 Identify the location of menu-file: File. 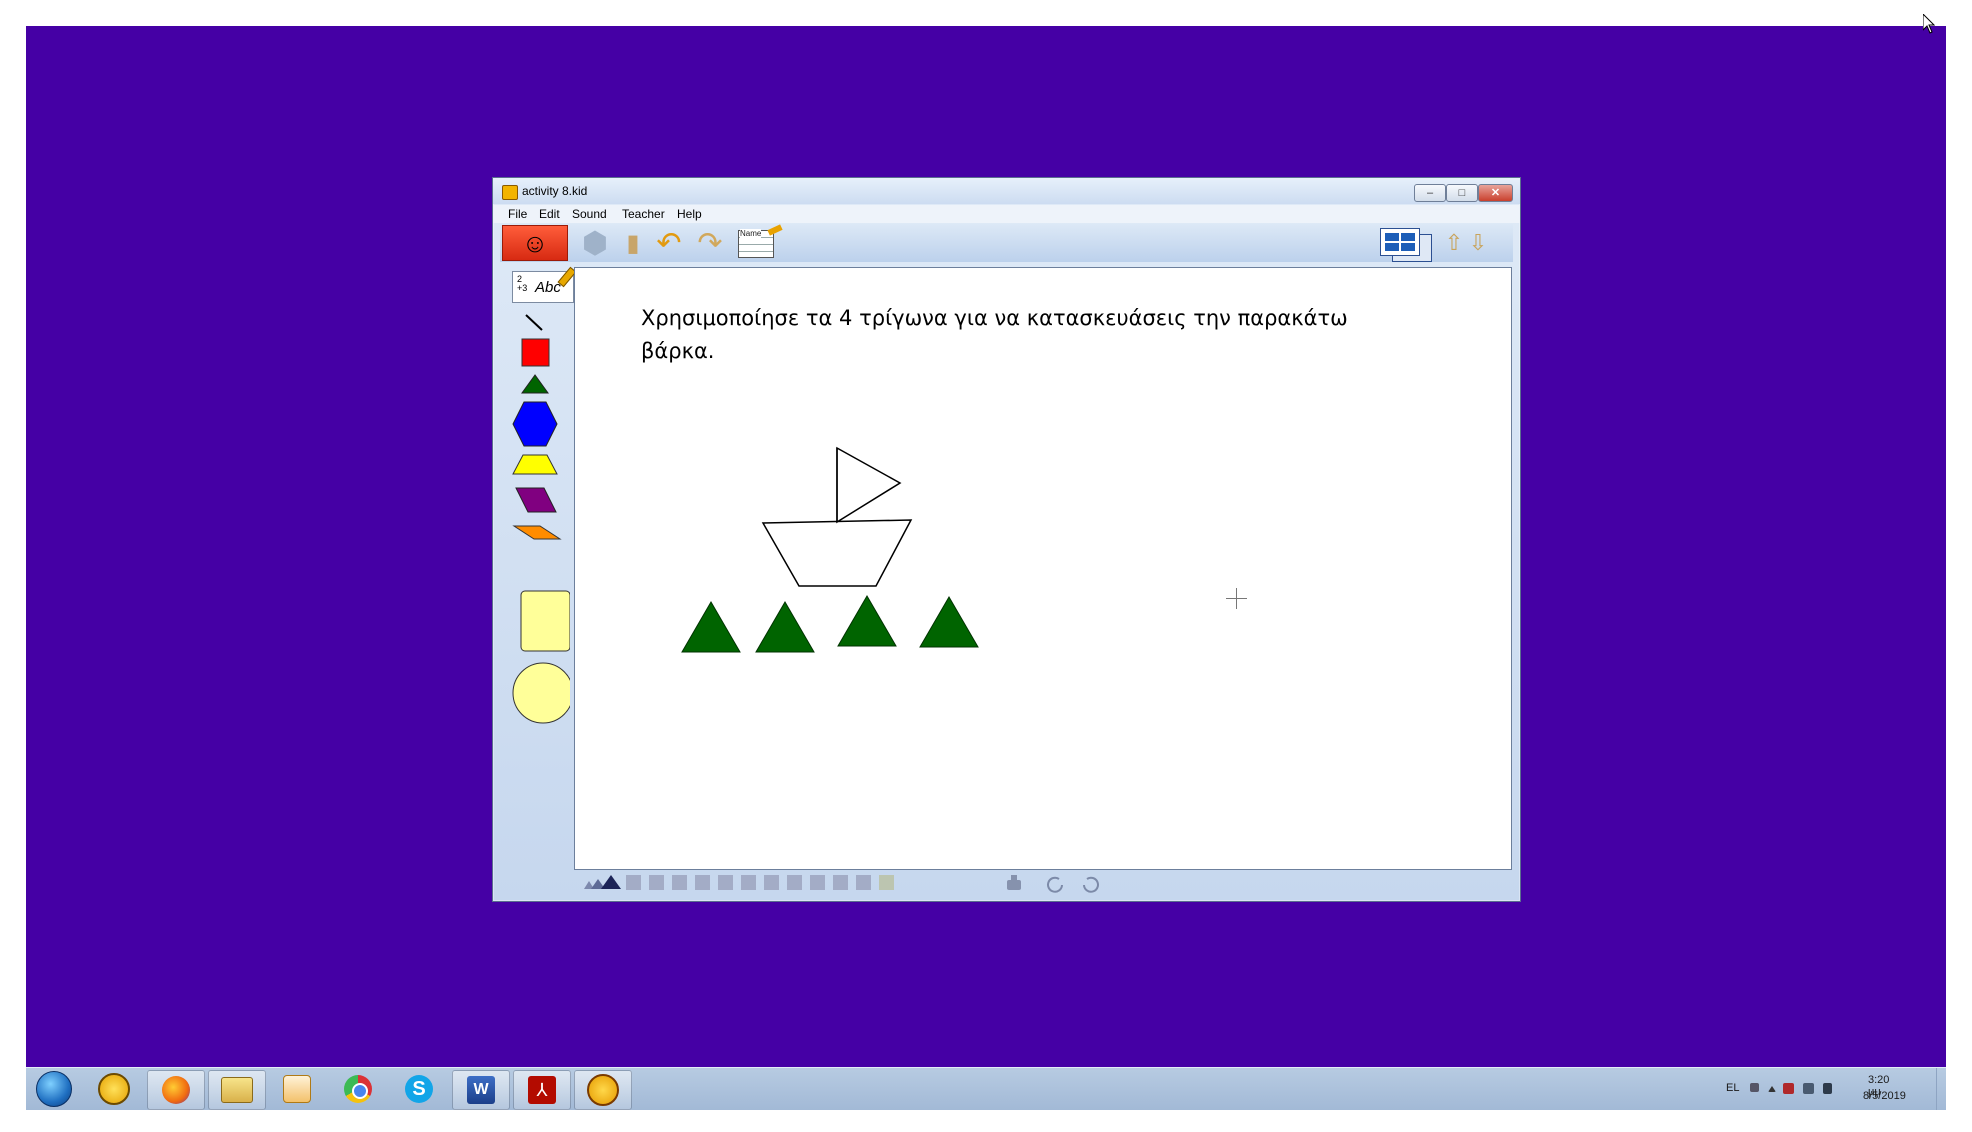
(517, 214).